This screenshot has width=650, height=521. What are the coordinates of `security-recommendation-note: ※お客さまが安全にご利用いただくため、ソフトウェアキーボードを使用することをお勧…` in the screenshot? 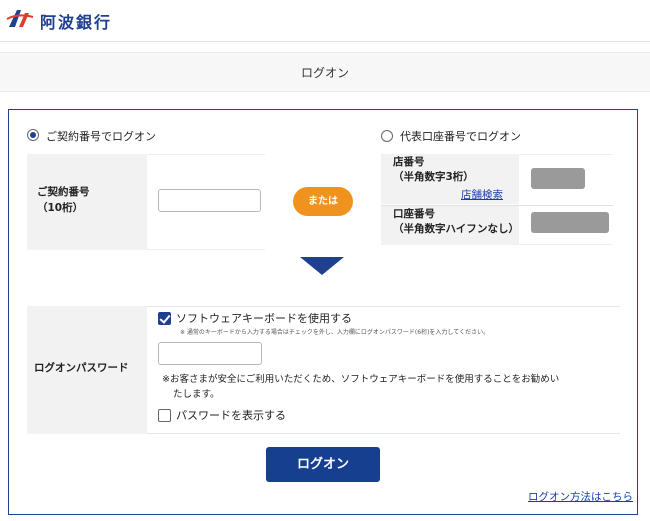 It's located at (361, 379).